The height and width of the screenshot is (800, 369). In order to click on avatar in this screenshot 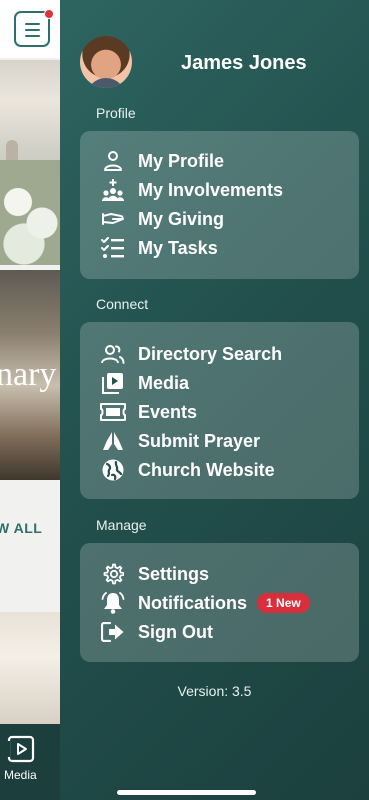, I will do `click(106, 62)`.